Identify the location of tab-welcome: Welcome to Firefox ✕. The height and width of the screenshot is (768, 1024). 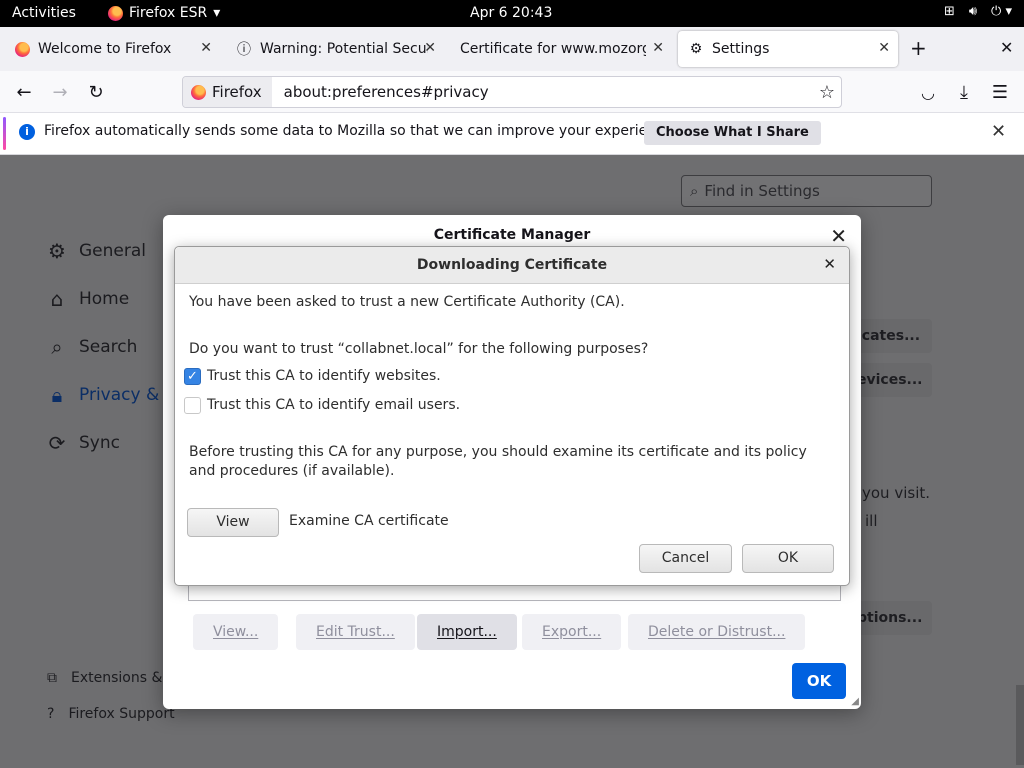
(112, 49).